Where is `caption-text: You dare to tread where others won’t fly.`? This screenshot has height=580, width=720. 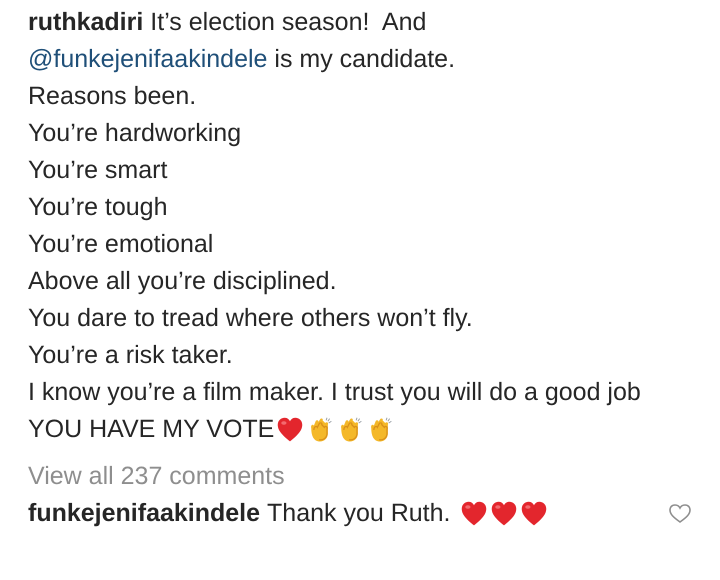 caption-text: You dare to tread where others won’t fly. is located at coordinates (251, 318).